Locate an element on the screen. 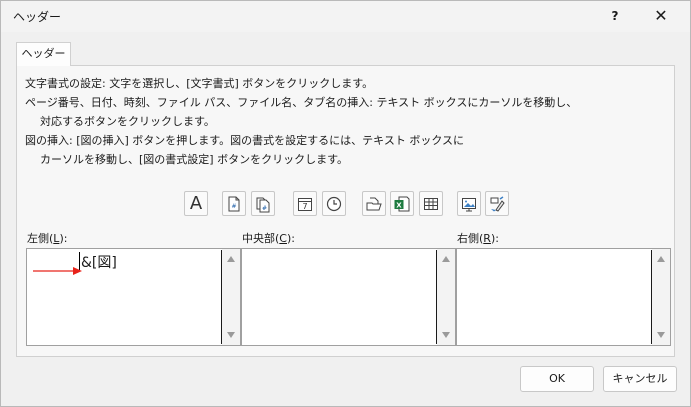 This screenshot has width=691, height=407. right-section-content is located at coordinates (554, 297).